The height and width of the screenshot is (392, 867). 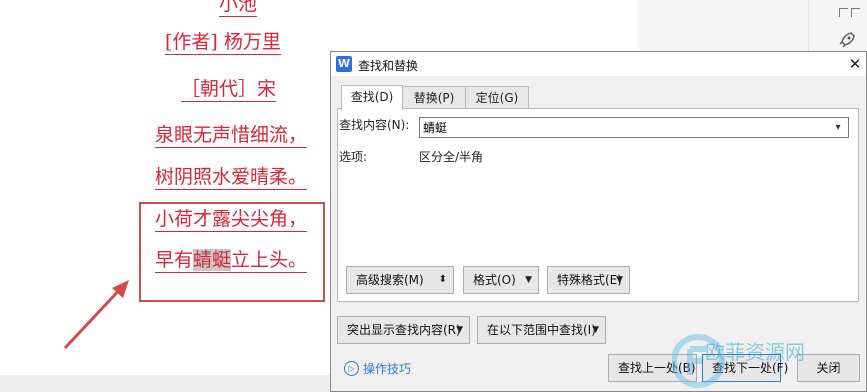 What do you see at coordinates (838, 127) in the screenshot?
I see `chevron-down-icon: ▾` at bounding box center [838, 127].